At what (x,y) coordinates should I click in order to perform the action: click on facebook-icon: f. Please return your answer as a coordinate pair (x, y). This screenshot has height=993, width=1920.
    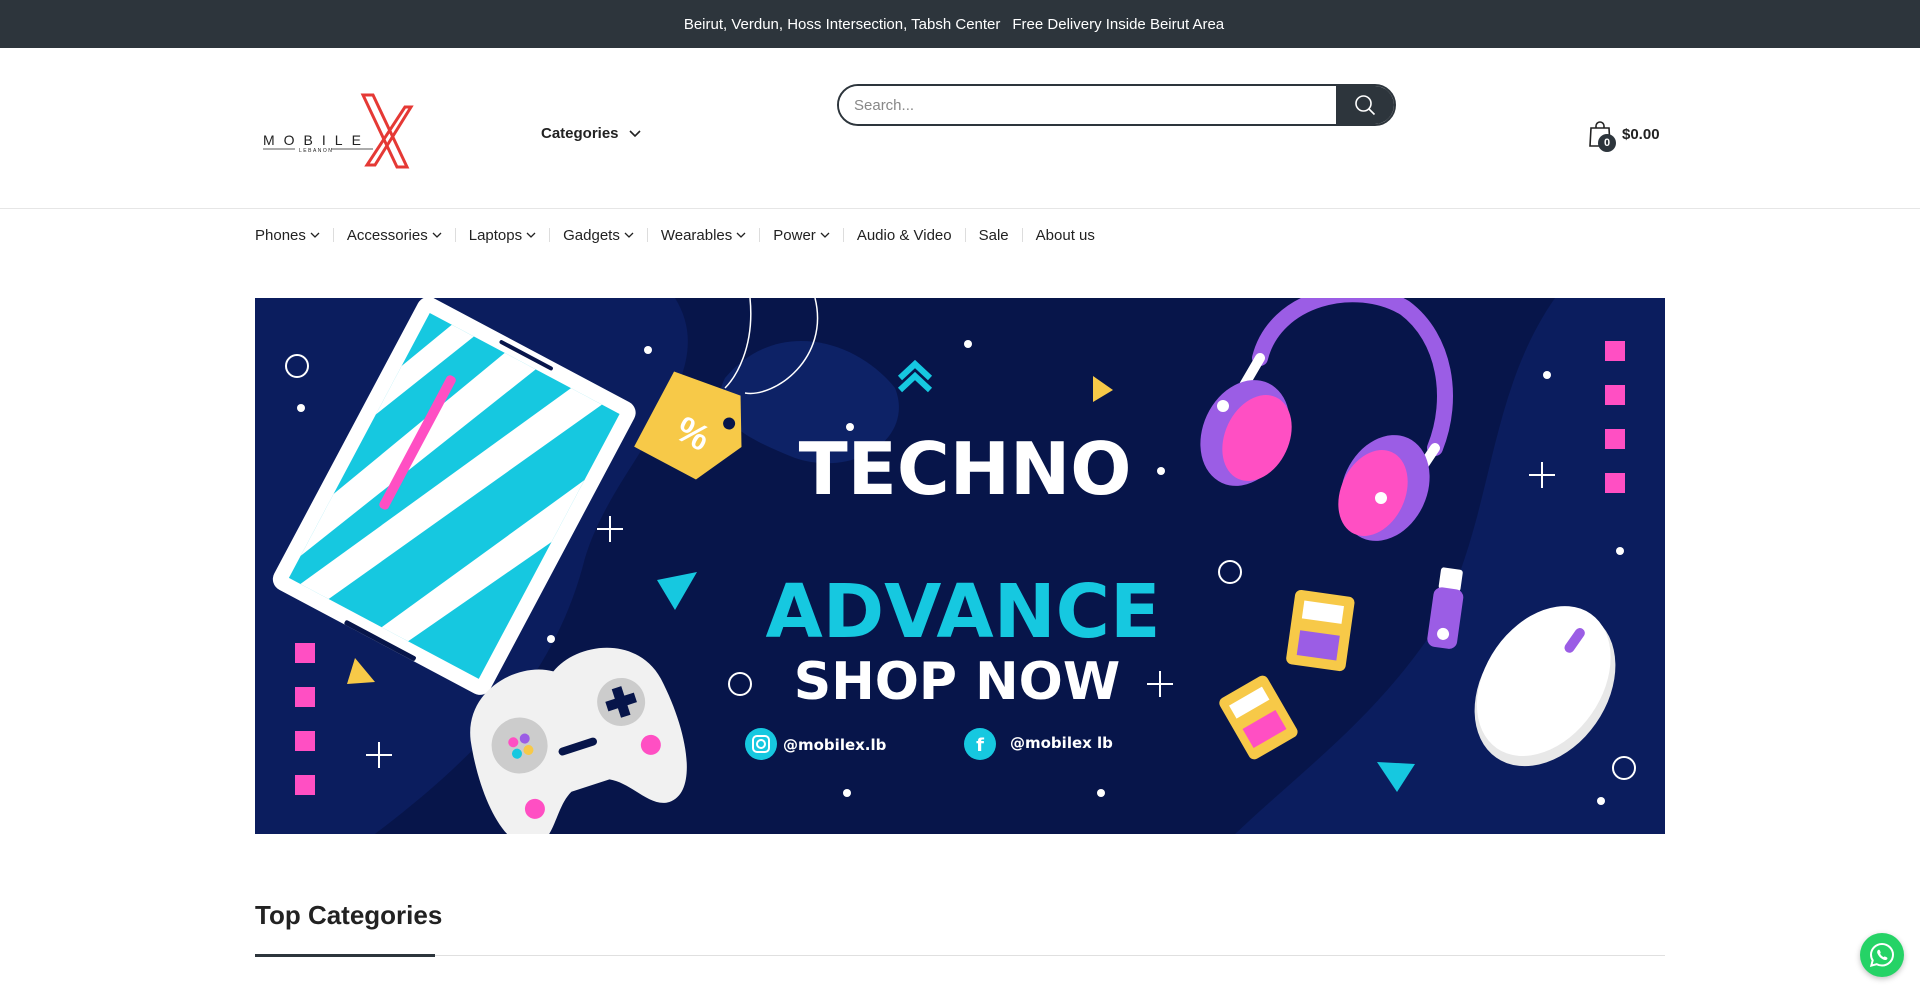
    Looking at the image, I should click on (980, 745).